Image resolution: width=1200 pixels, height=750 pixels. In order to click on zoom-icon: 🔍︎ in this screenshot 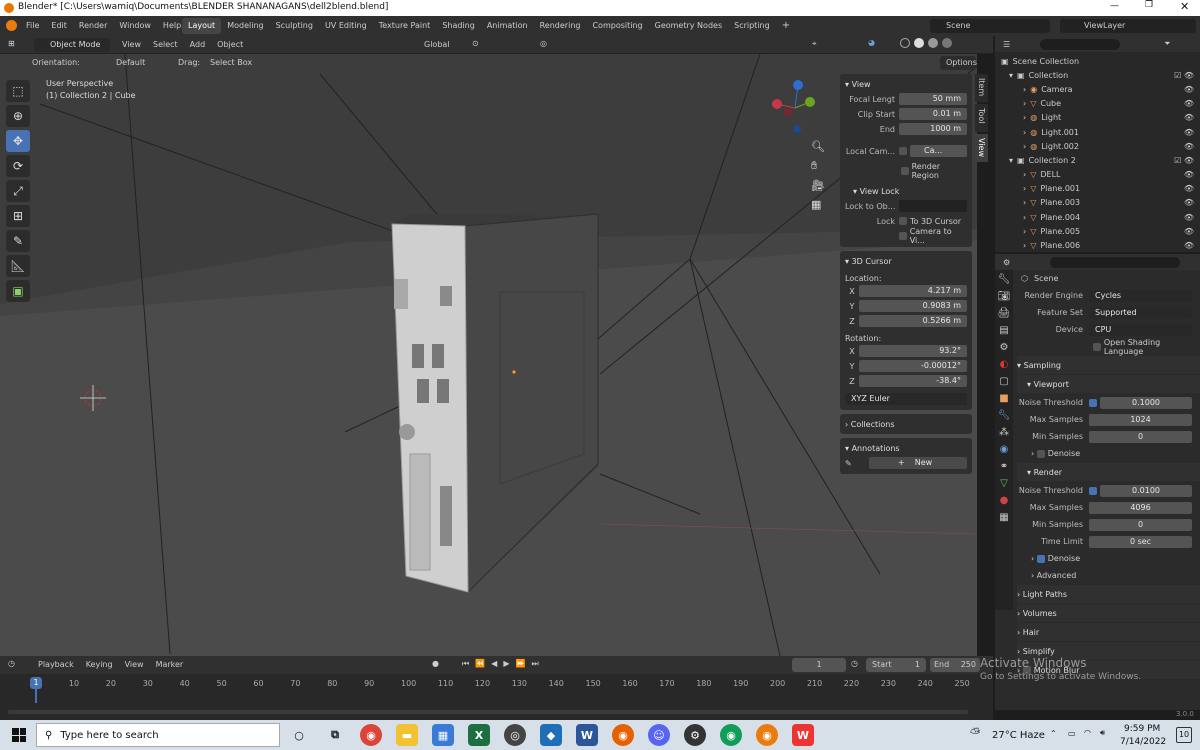, I will do `click(818, 146)`.